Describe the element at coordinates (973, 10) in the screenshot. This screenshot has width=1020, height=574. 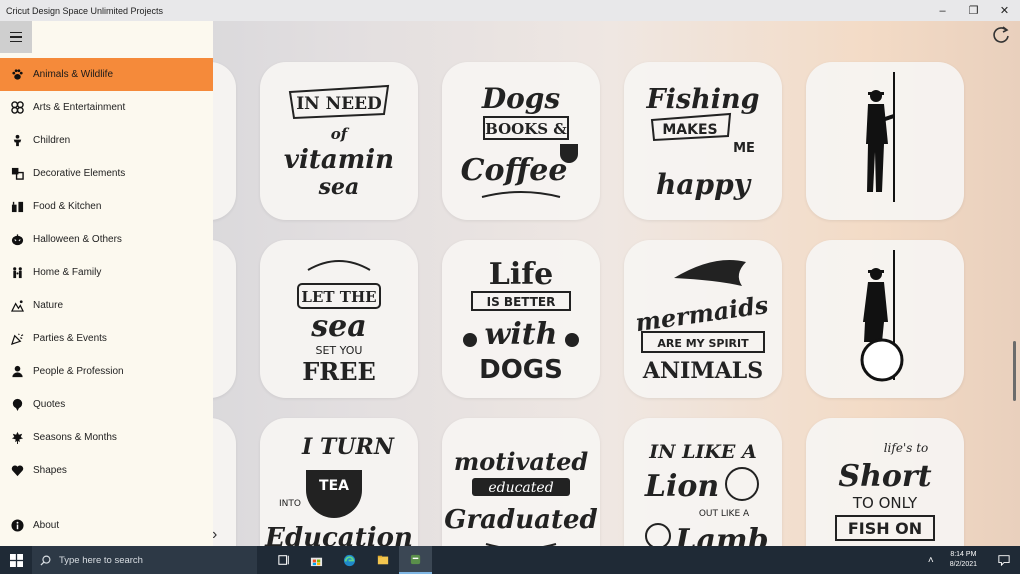
I see `restore-button: ❐` at that location.